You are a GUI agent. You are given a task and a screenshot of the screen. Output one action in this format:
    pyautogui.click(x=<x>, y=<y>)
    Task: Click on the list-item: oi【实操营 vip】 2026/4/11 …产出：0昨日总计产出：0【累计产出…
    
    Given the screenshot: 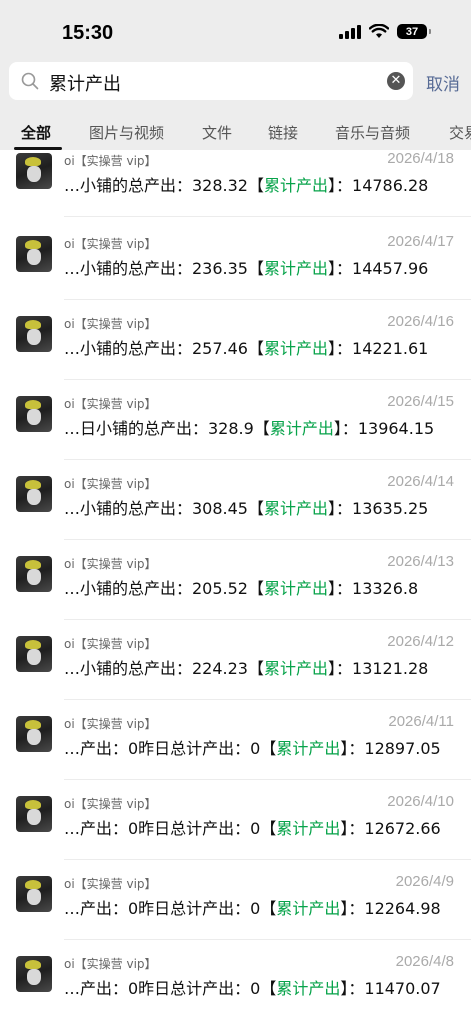 What is the action you would take?
    pyautogui.click(x=235, y=747)
    